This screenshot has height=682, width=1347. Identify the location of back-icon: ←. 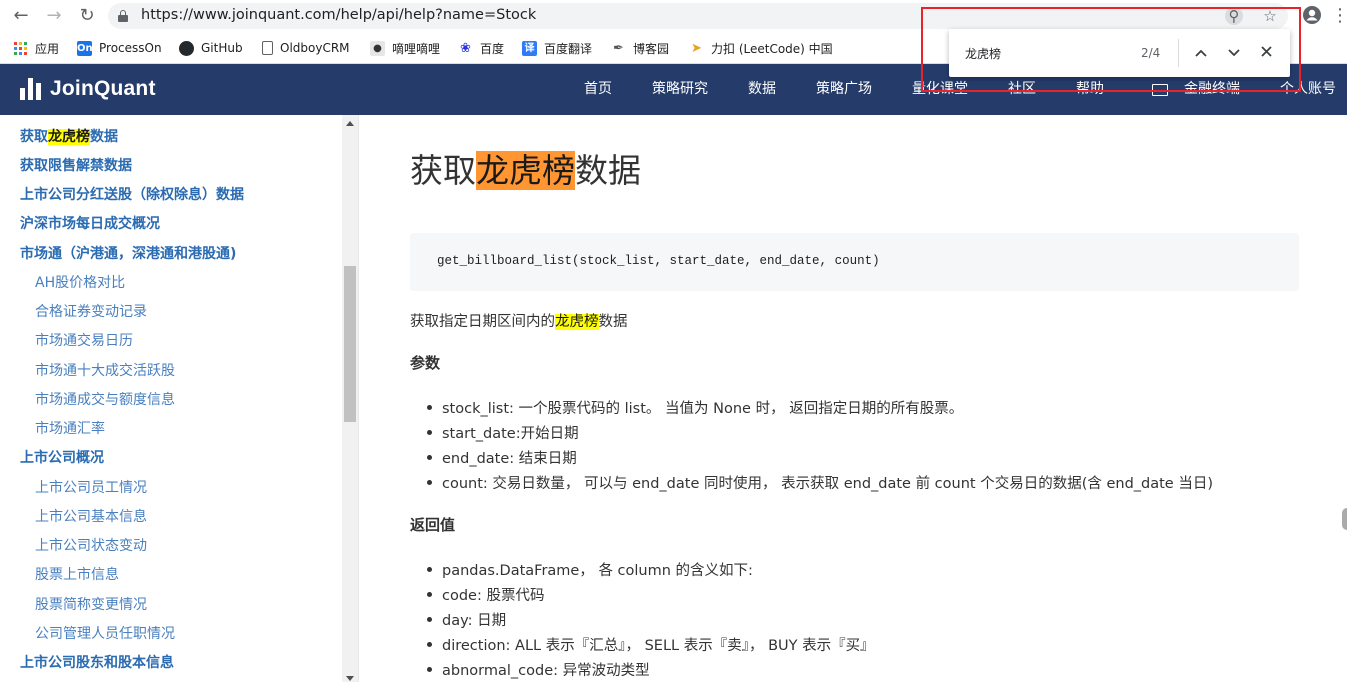
(21, 16).